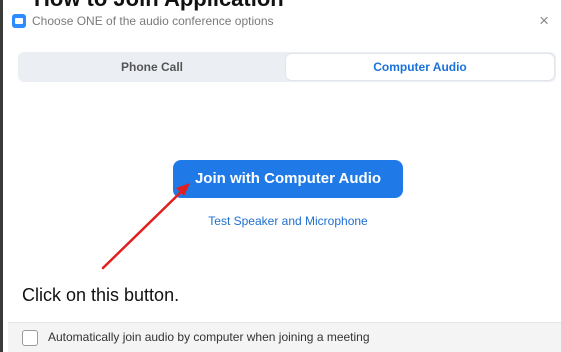 The height and width of the screenshot is (352, 561). I want to click on audio-option-tabs: Phone Call Computer Audio, so click(287, 67).